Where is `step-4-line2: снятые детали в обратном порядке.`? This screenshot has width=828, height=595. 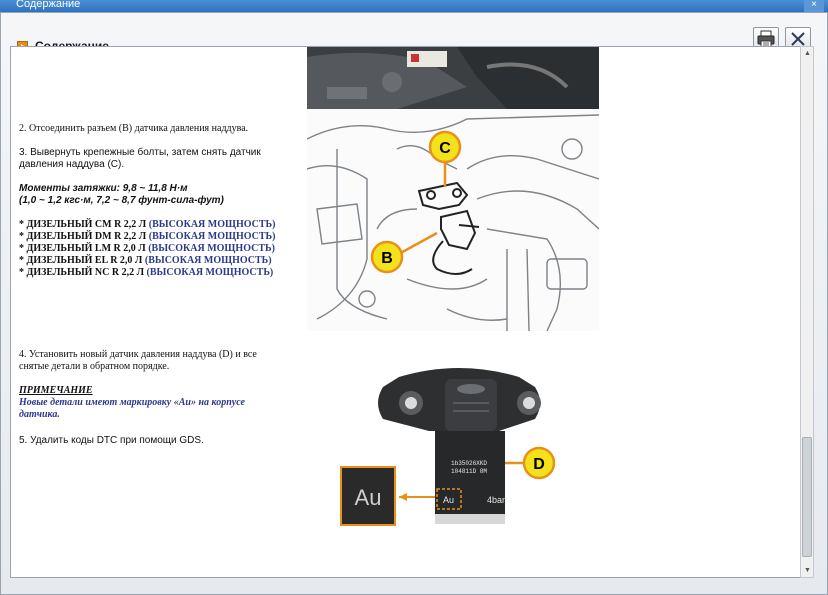 step-4-line2: снятые детали в обратном порядке. is located at coordinates (94, 366).